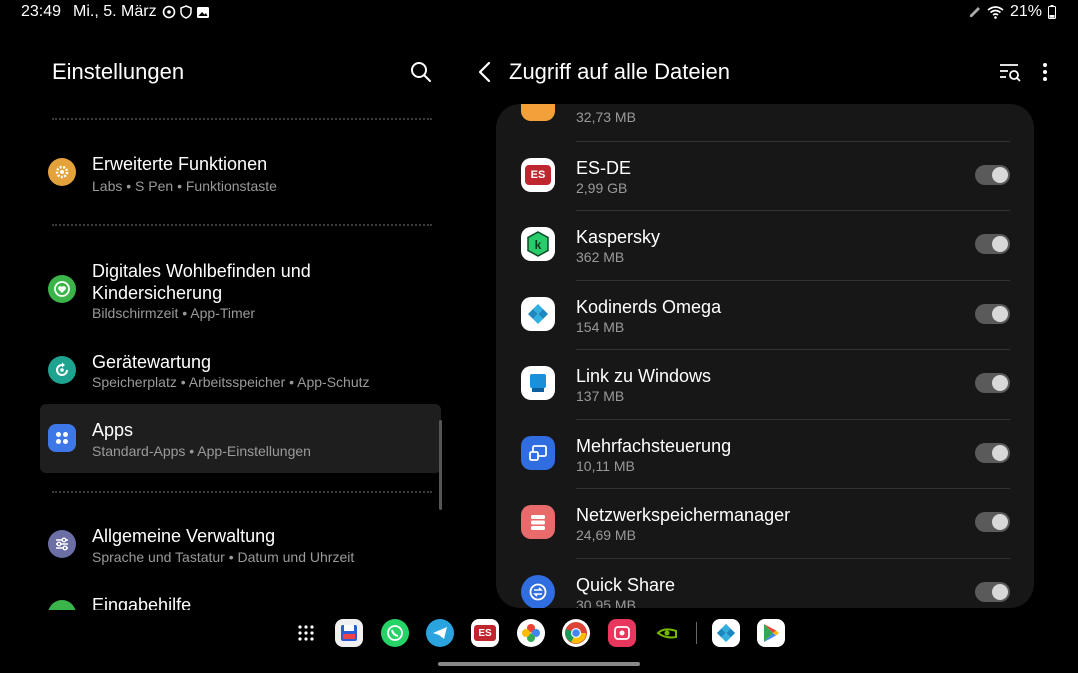  What do you see at coordinates (62, 370) in the screenshot?
I see `refresh-circle-icon` at bounding box center [62, 370].